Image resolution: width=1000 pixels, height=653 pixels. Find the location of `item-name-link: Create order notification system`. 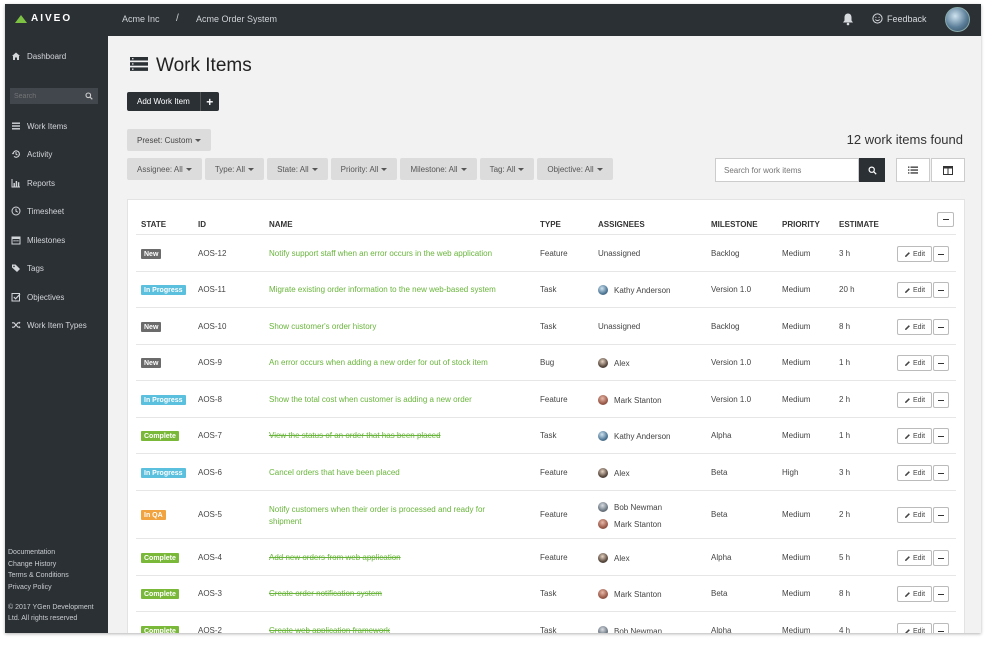

item-name-link: Create order notification system is located at coordinates (394, 594).